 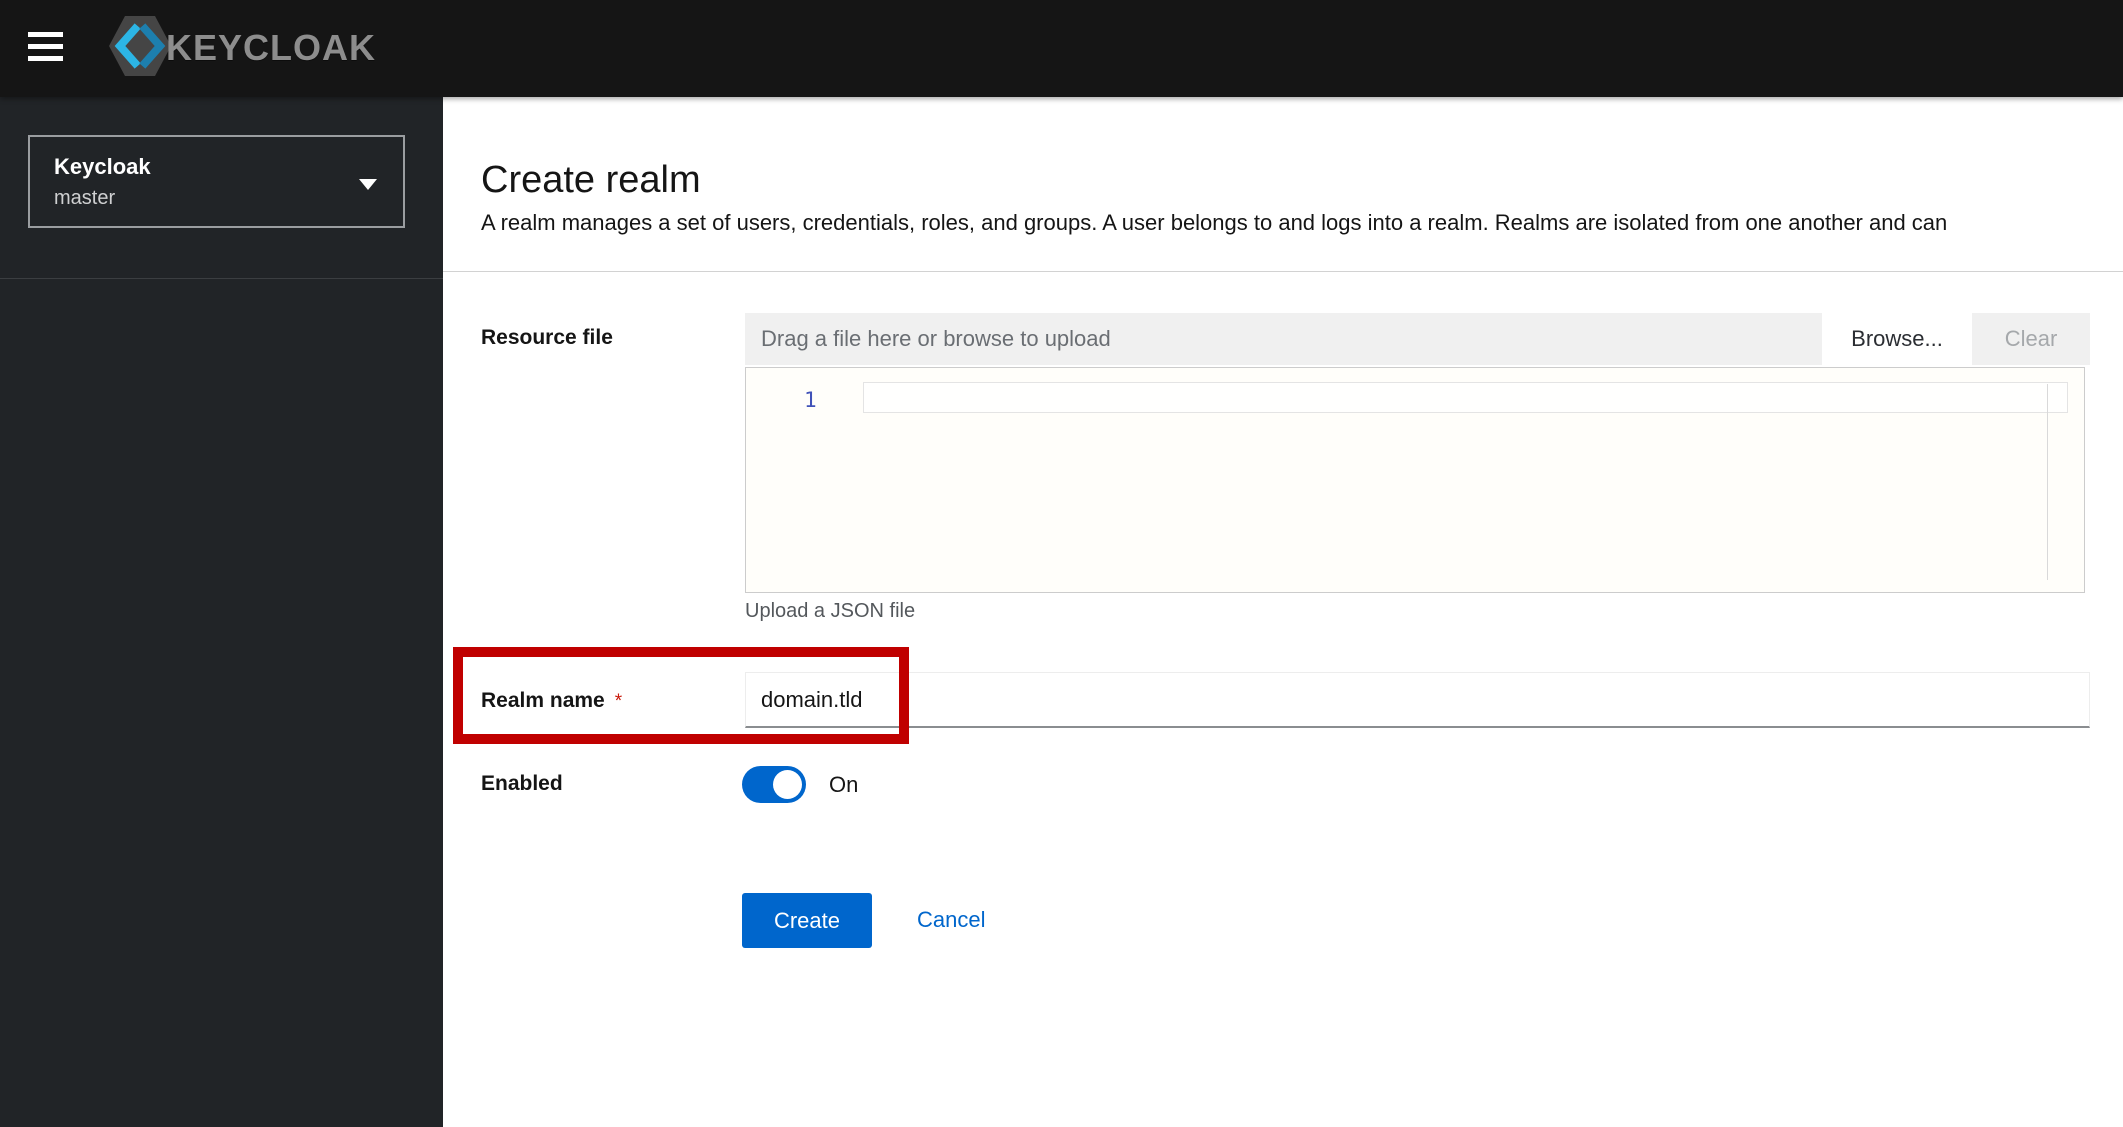 What do you see at coordinates (85, 197) in the screenshot?
I see `realm-selector-current: master` at bounding box center [85, 197].